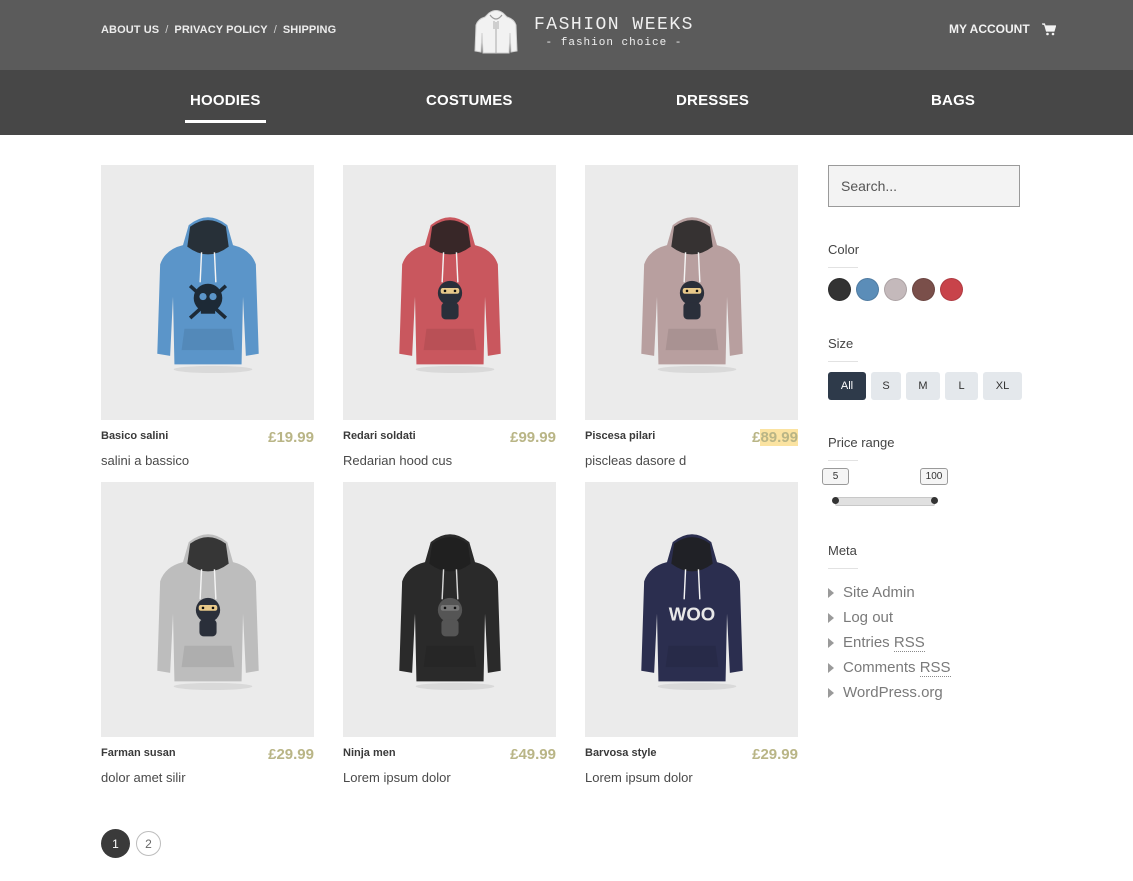 The width and height of the screenshot is (1133, 881). Describe the element at coordinates (923, 289) in the screenshot. I see `color-swatch-brown` at that location.